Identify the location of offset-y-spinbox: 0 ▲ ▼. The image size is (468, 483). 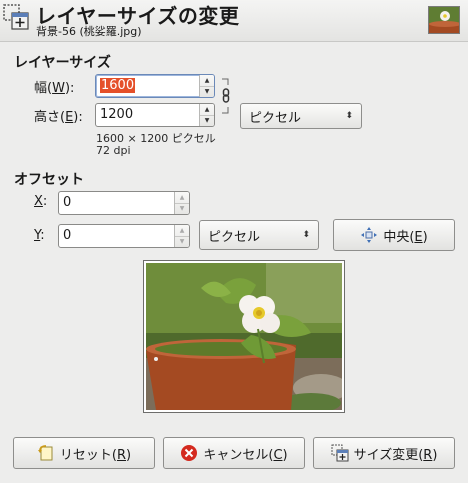
(124, 236).